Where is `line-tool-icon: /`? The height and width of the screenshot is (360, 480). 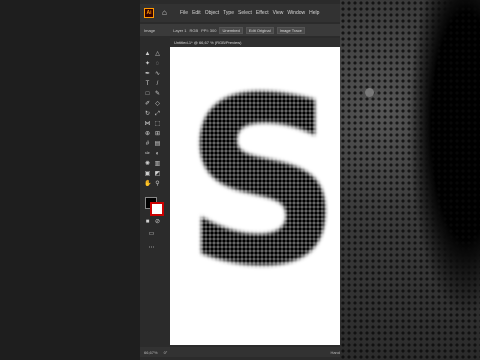
line-tool-icon: / is located at coordinates (157, 84).